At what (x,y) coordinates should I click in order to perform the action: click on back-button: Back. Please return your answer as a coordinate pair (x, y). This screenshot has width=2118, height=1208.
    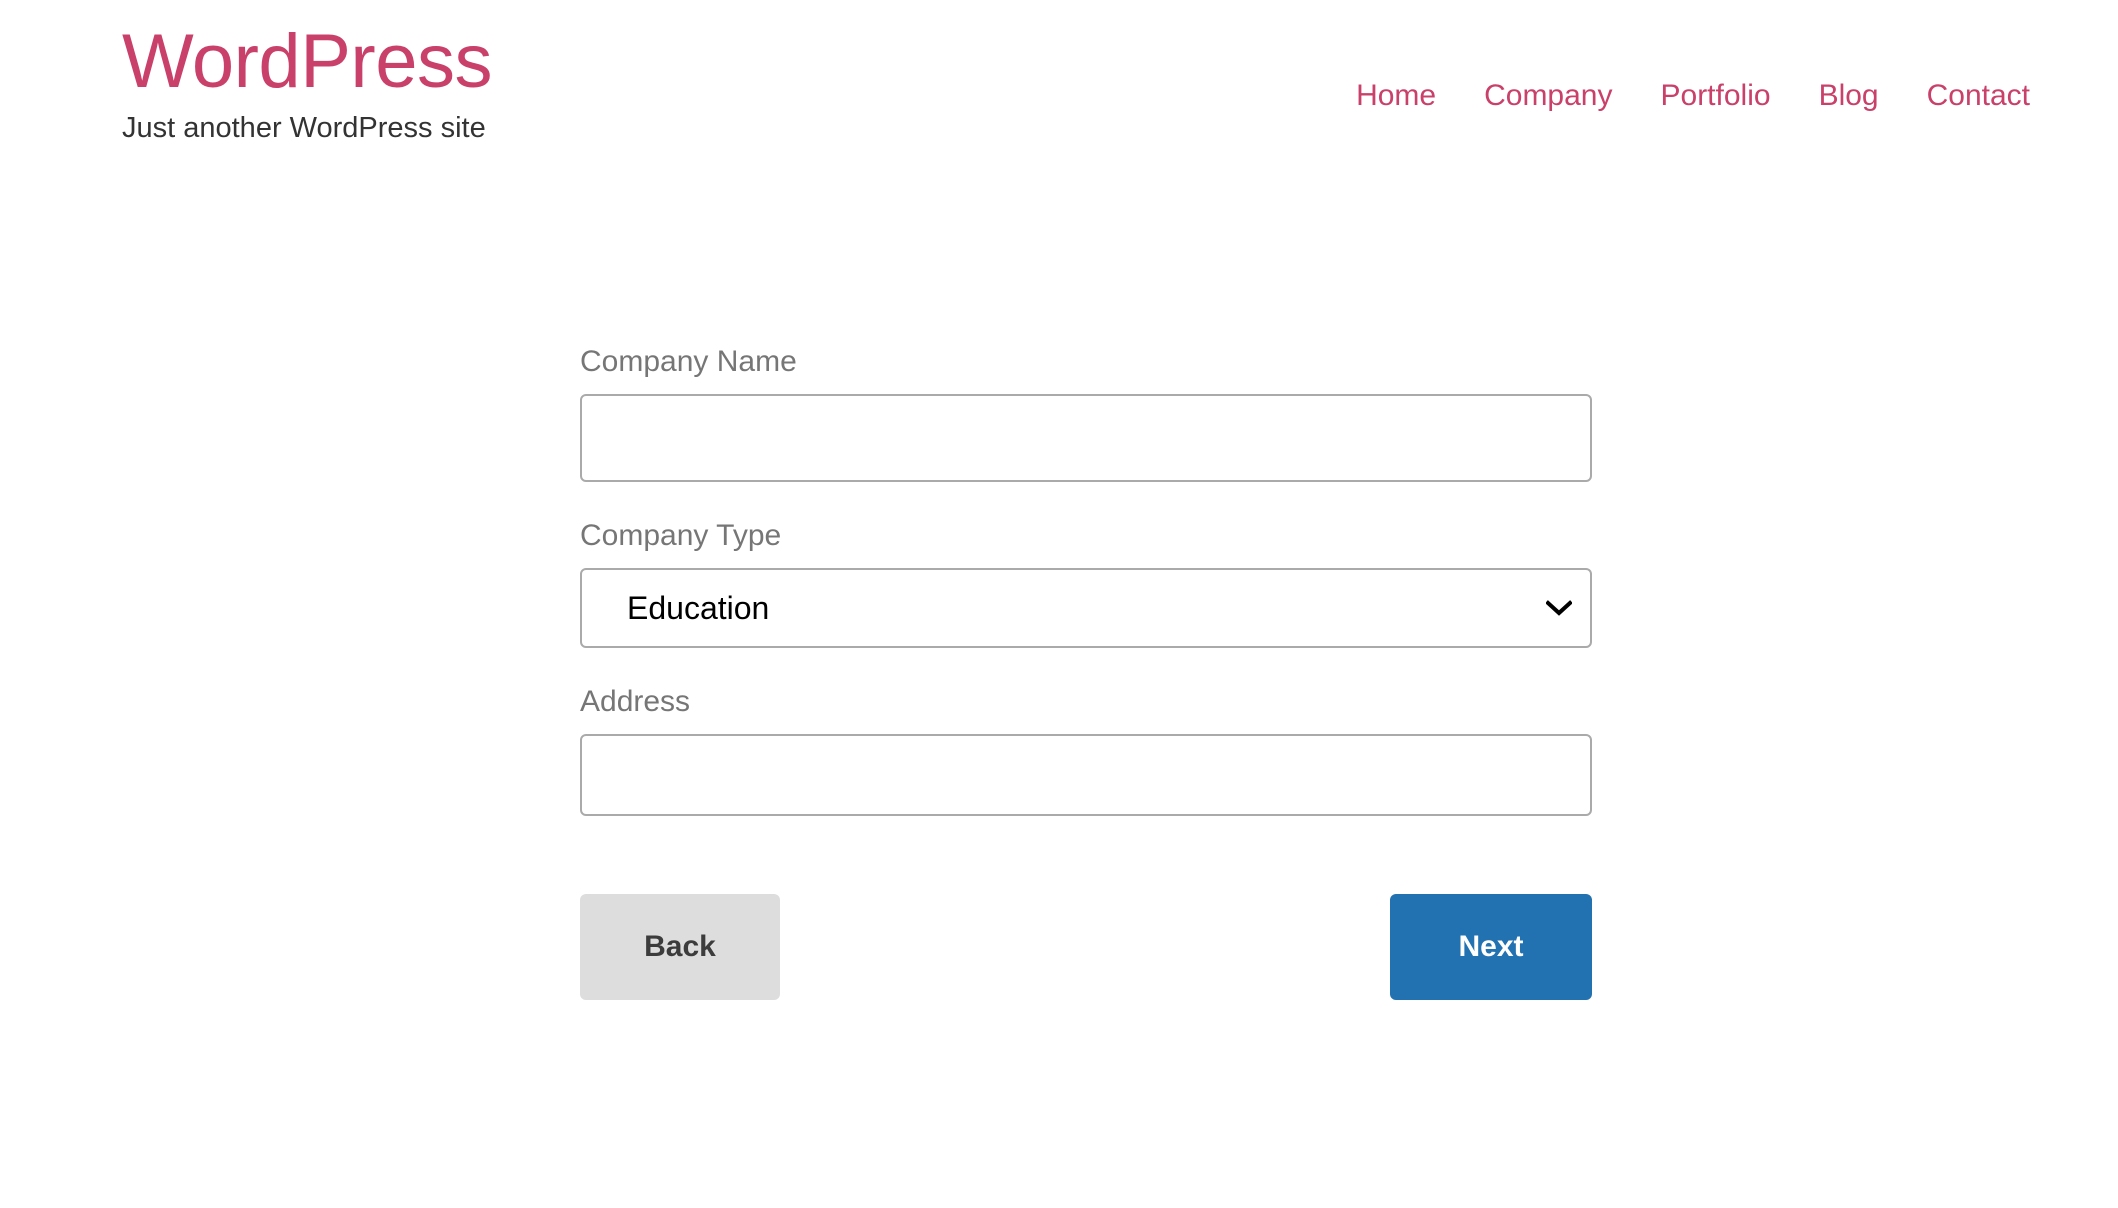
    Looking at the image, I should click on (680, 947).